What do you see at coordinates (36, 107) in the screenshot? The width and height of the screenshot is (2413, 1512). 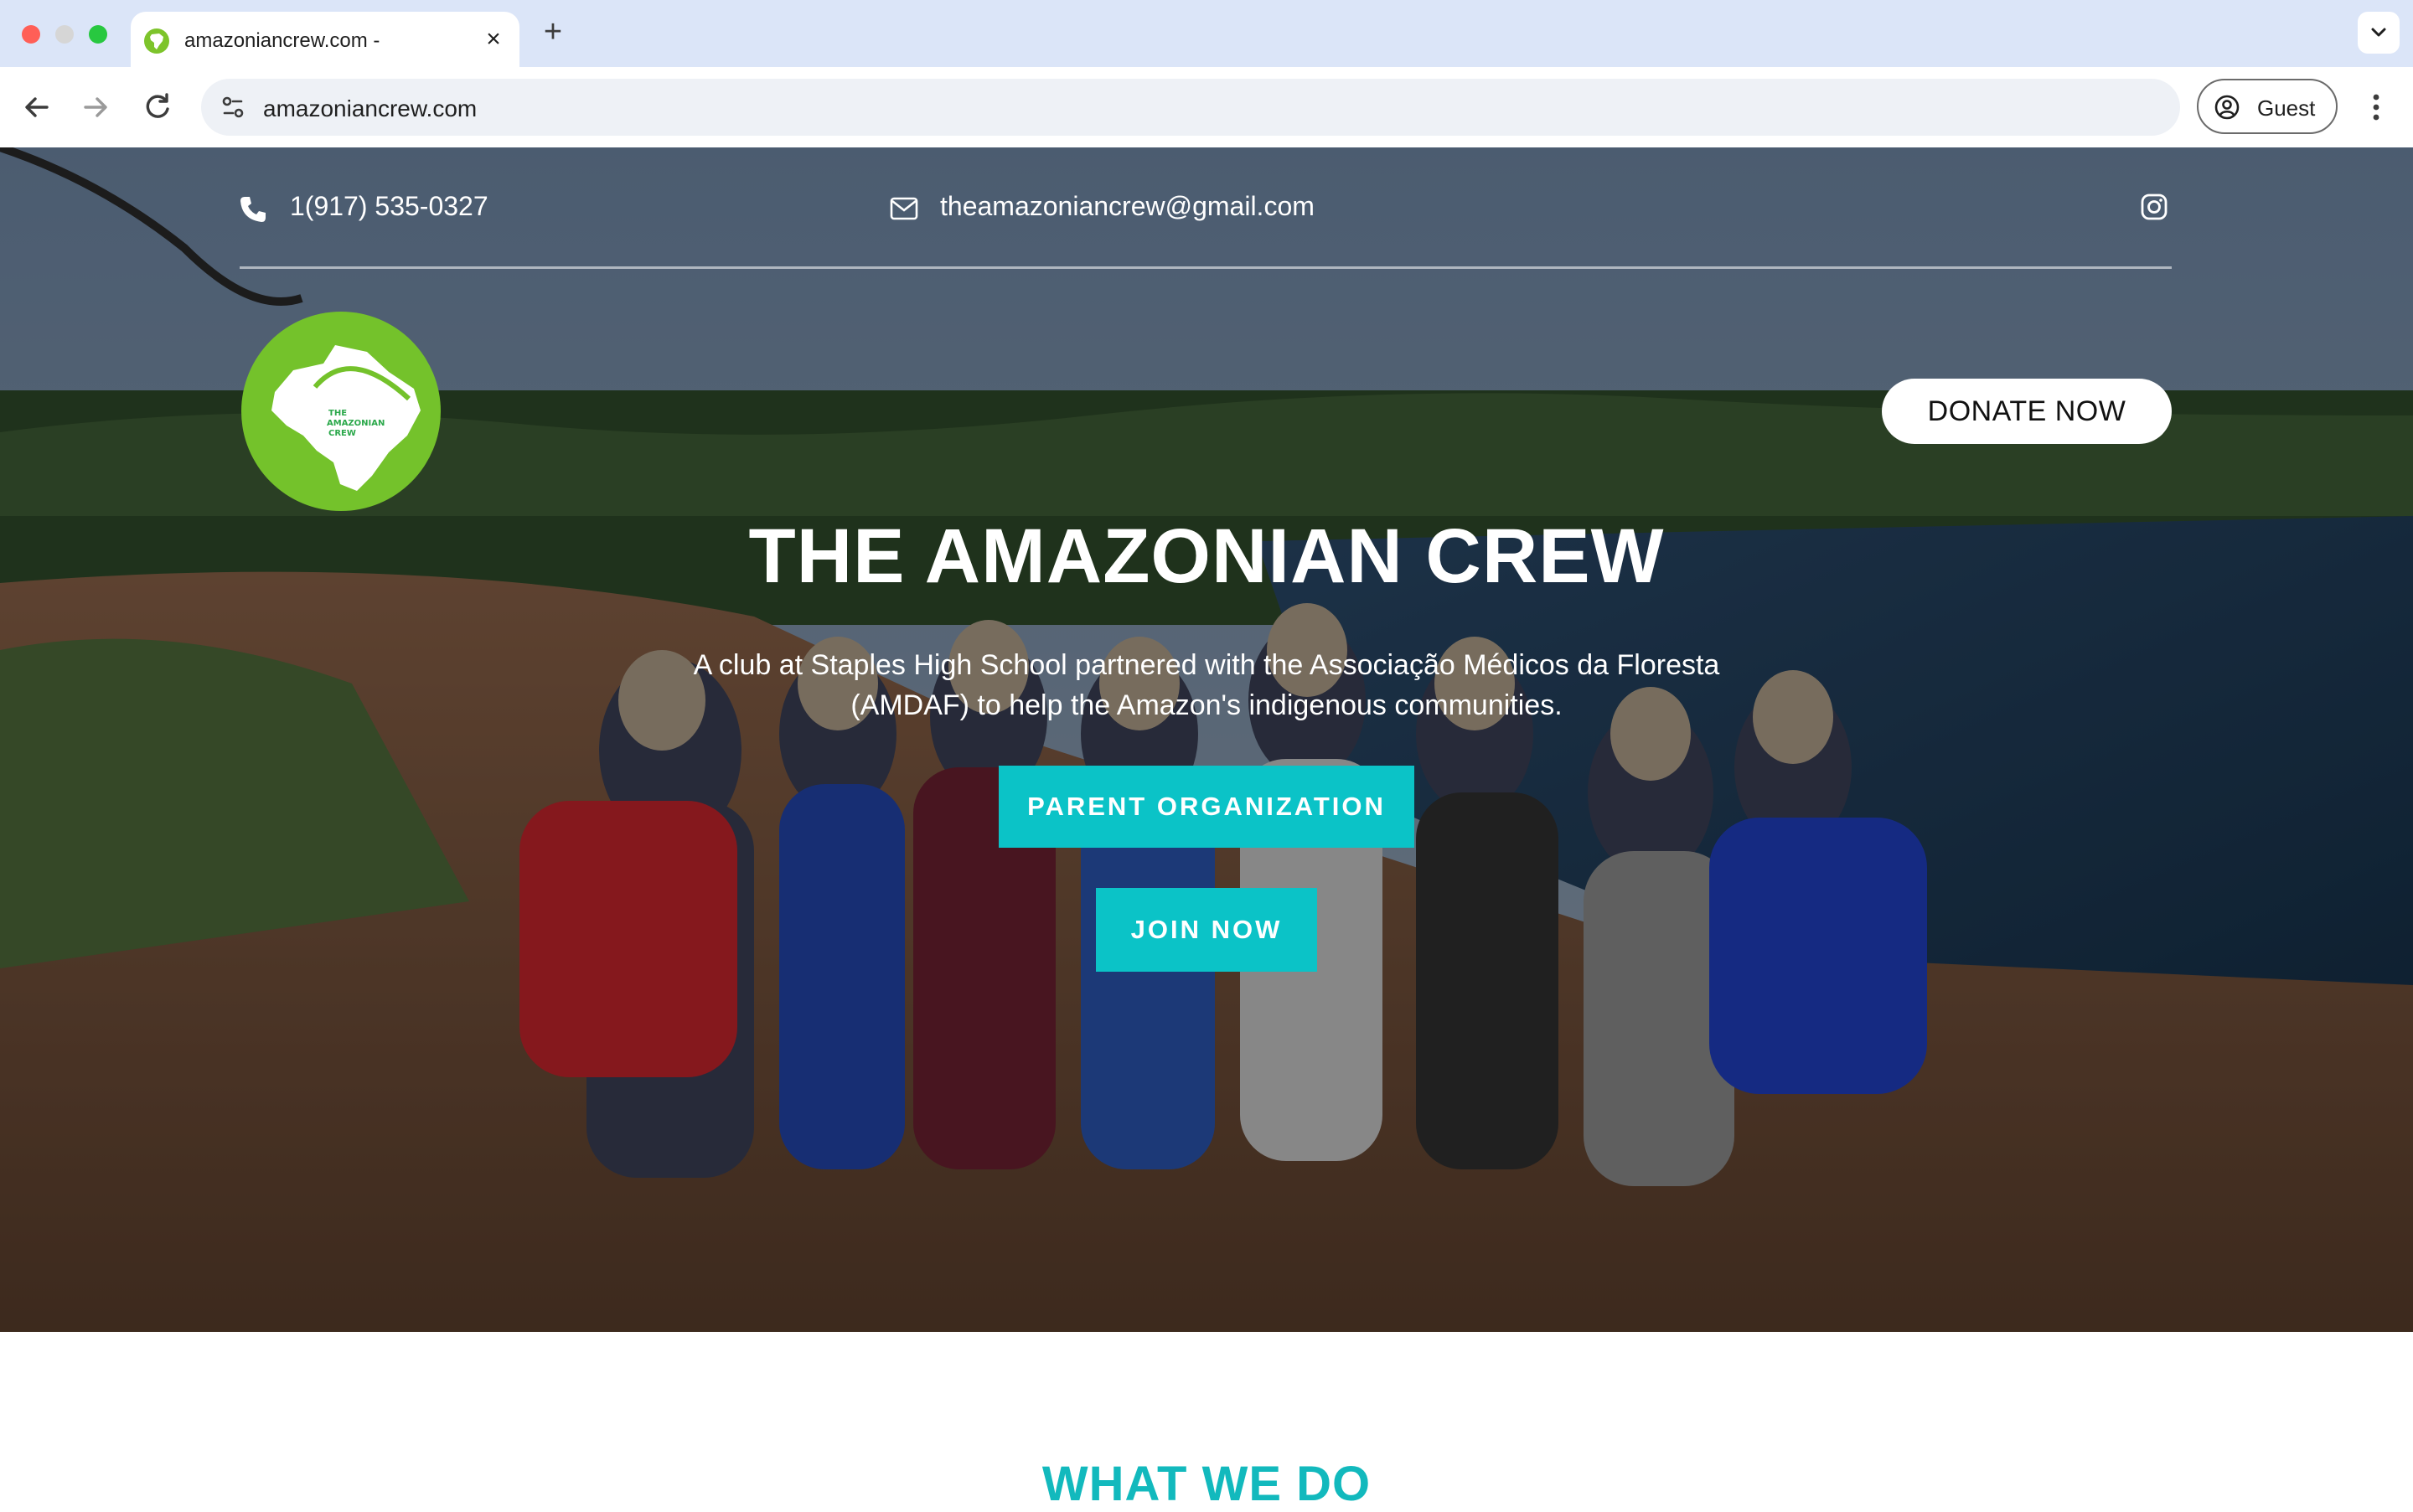 I see `back-arrow-icon` at bounding box center [36, 107].